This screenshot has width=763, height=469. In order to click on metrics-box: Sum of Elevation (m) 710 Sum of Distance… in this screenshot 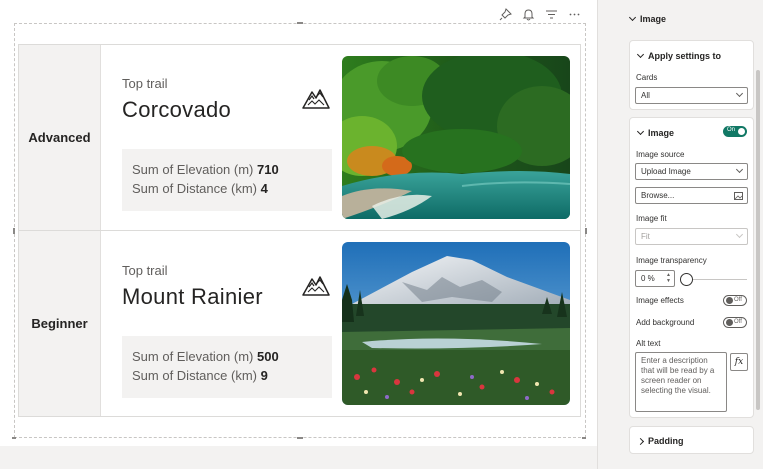, I will do `click(227, 180)`.